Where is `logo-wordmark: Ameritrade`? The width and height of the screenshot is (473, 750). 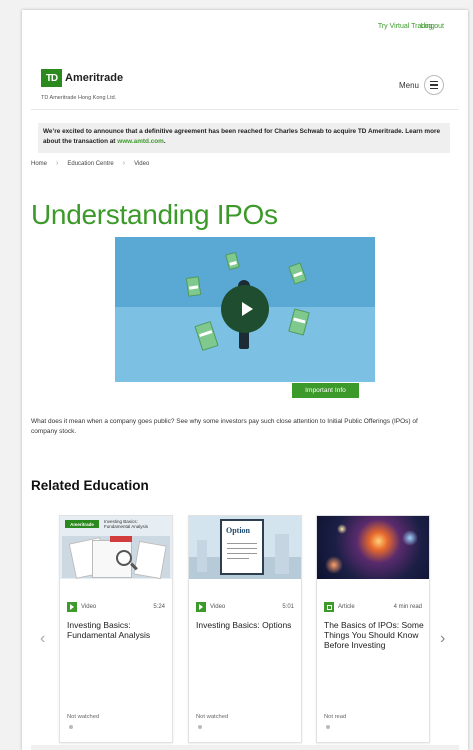 logo-wordmark: Ameritrade is located at coordinates (94, 78).